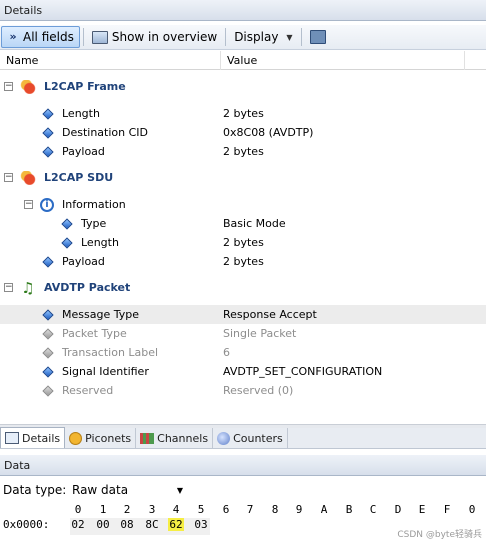  Describe the element at coordinates (12, 438) in the screenshot. I see `details-icon` at that location.